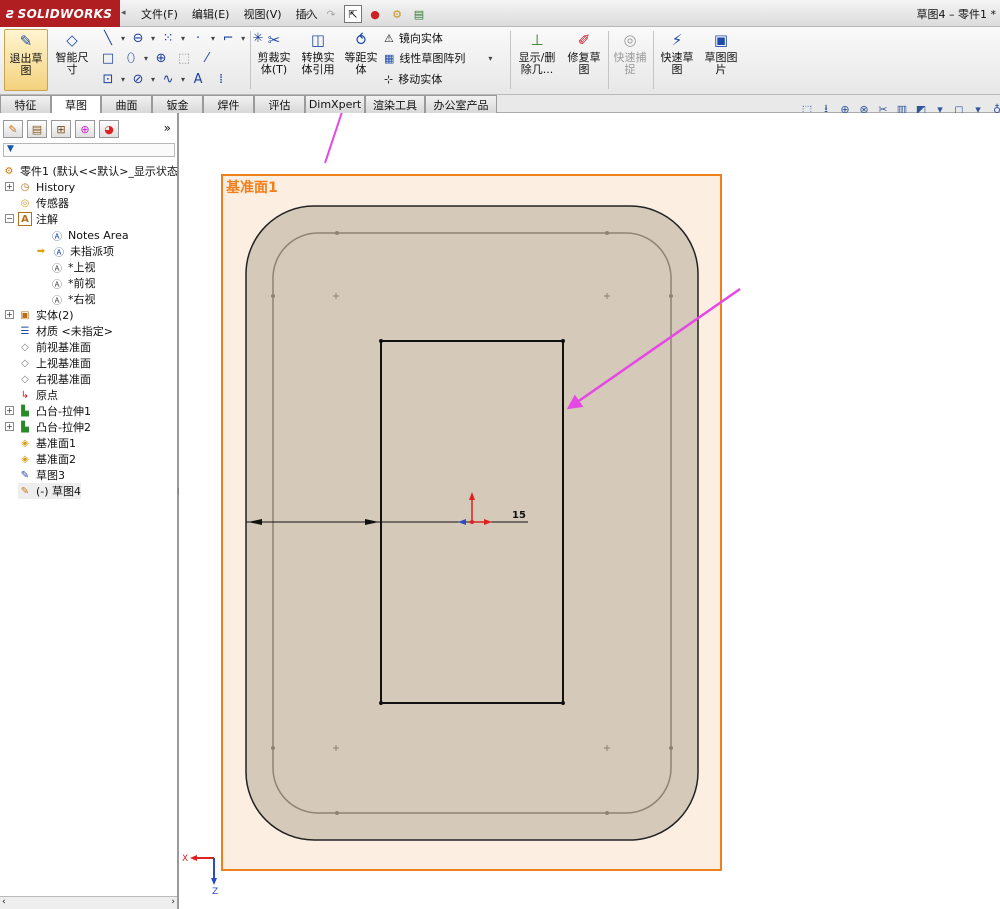 This screenshot has height=909, width=1000. I want to click on tree-root-label: 零件1 (默认<<默认>_显示状态, so click(99, 171).